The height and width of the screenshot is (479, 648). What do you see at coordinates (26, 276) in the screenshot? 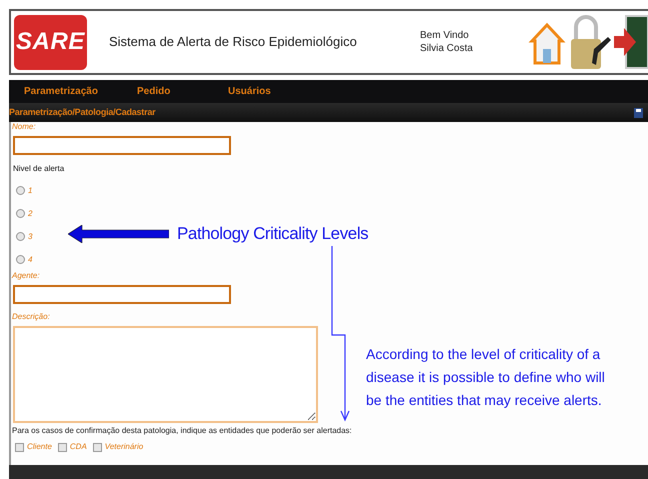
I see `field-label: Agente:` at bounding box center [26, 276].